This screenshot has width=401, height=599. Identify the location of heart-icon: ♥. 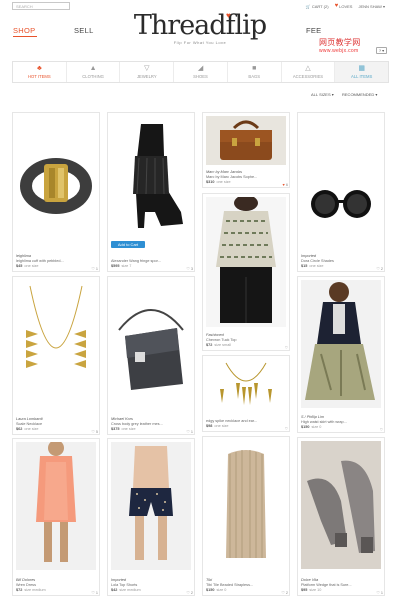
(336, 6).